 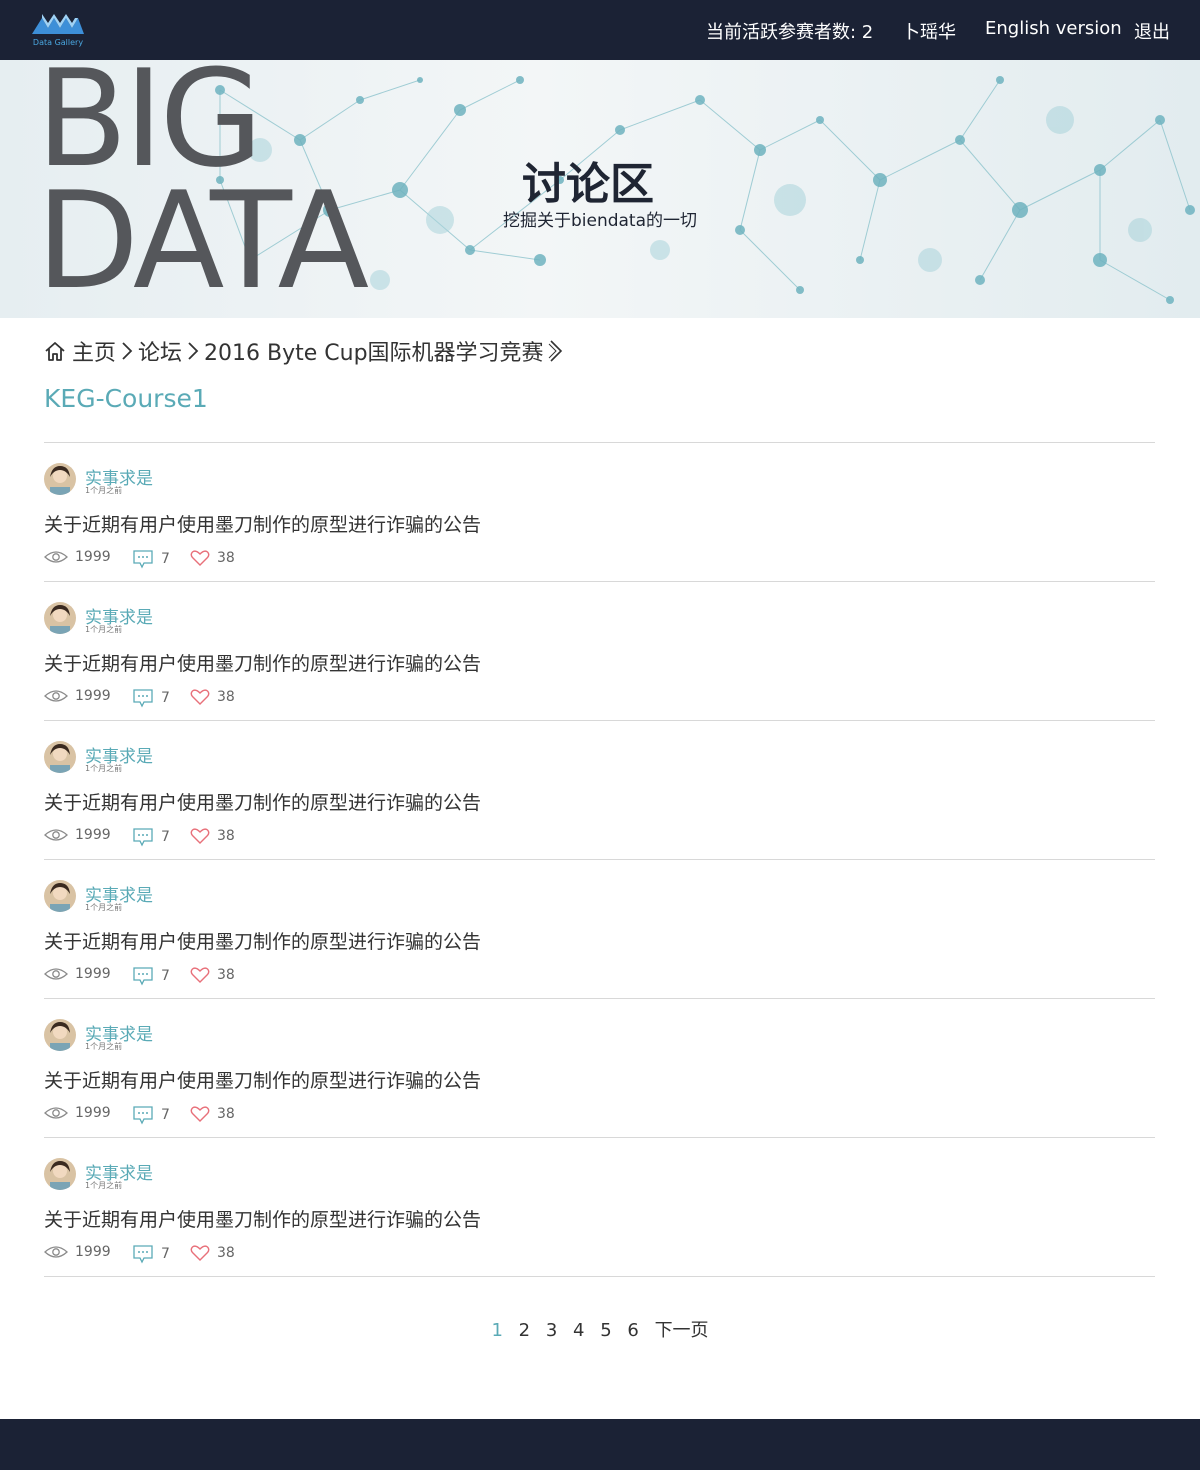 I want to click on active-users-count: 当前活跃参赛者数: 2, so click(x=790, y=32).